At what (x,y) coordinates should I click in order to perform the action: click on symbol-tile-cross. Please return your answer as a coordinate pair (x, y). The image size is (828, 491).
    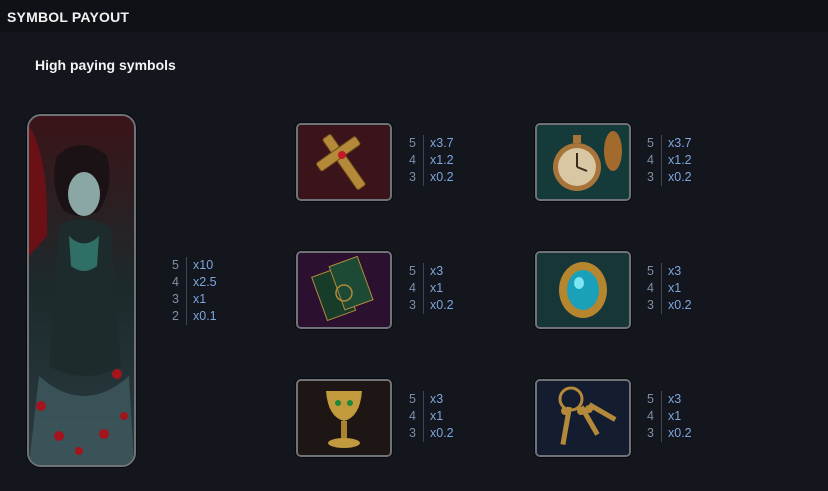
    Looking at the image, I should click on (344, 162).